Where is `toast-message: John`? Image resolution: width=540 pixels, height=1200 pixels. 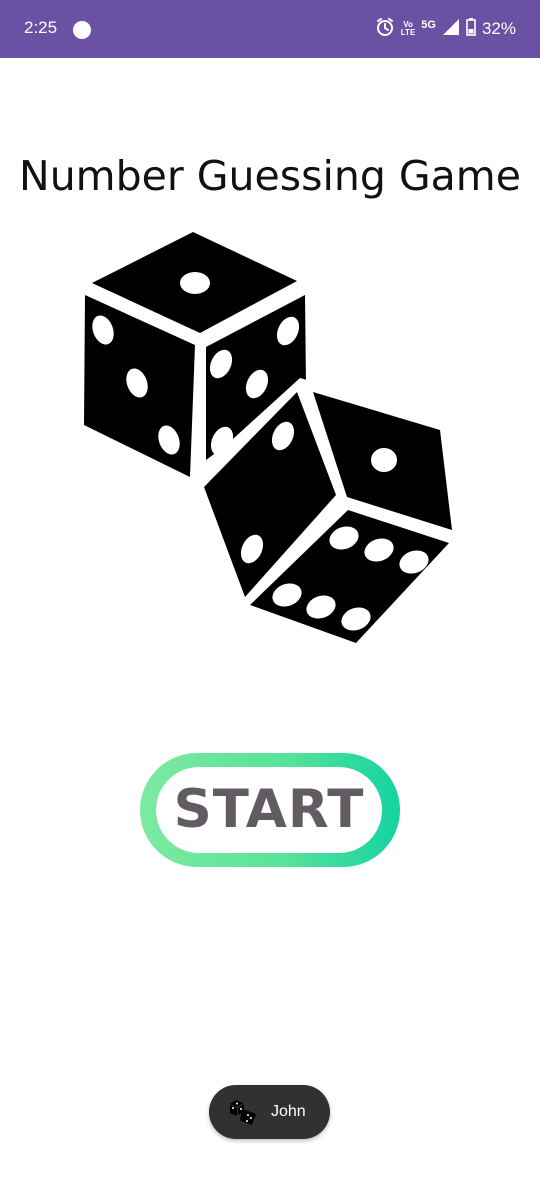
toast-message: John is located at coordinates (269, 1112).